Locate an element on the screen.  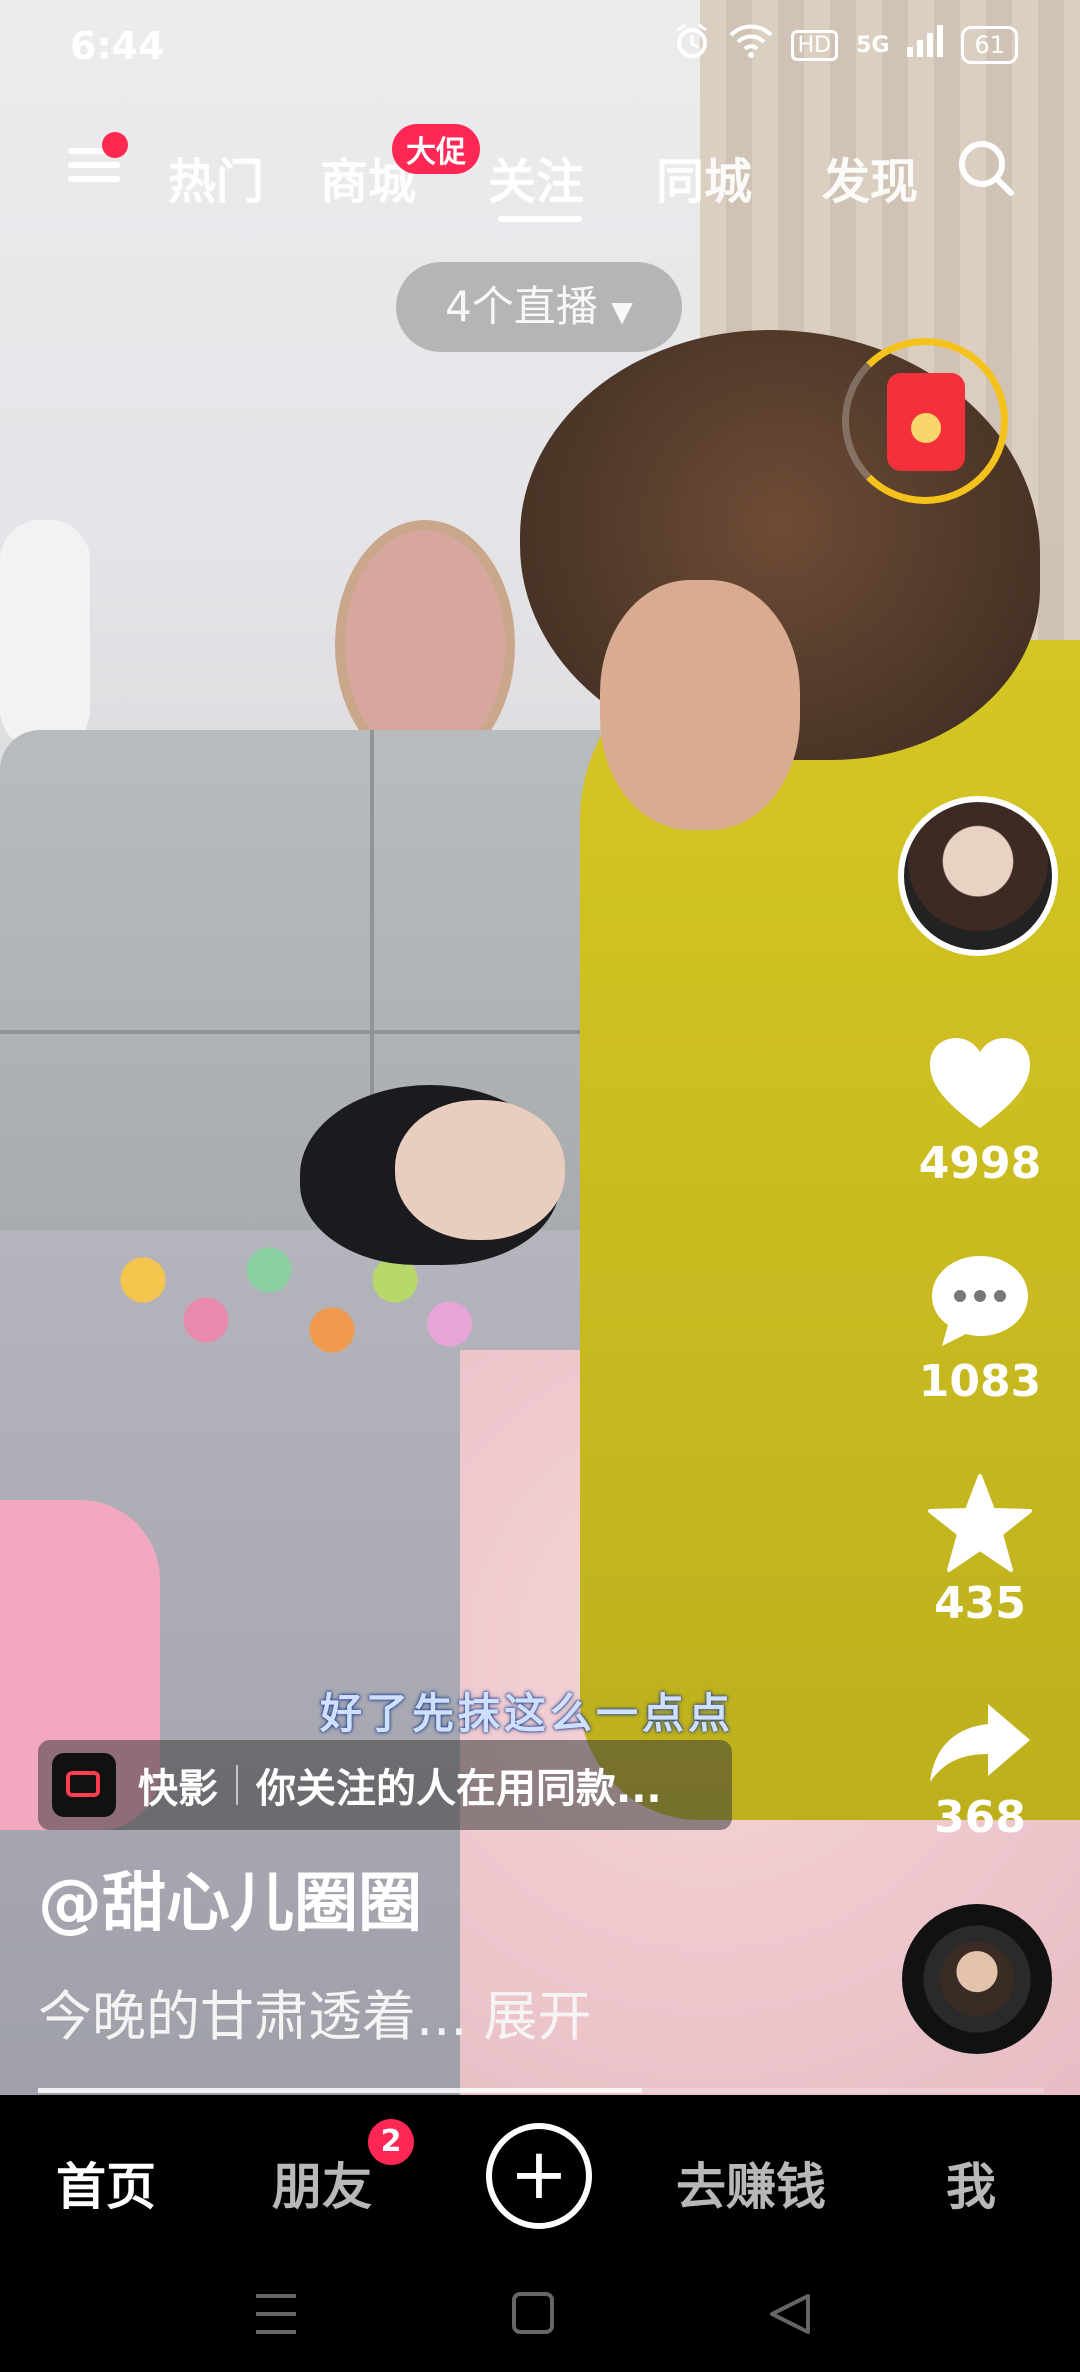
music-avatar is located at coordinates (977, 1979).